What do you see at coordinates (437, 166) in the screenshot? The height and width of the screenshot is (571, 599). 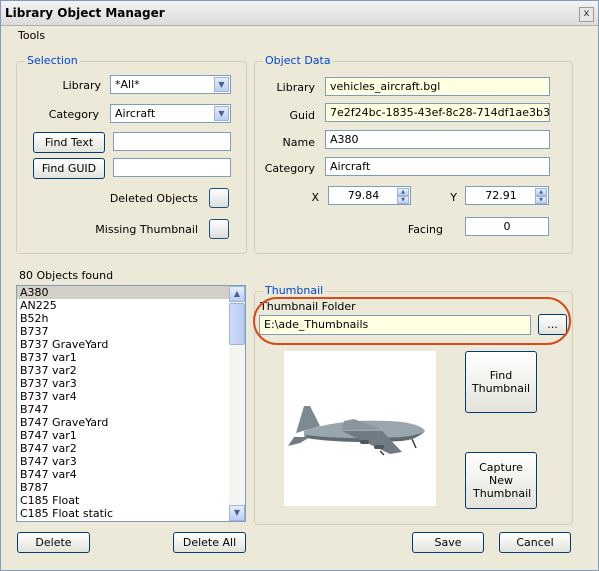 I see `object-category-field: Aircraft` at bounding box center [437, 166].